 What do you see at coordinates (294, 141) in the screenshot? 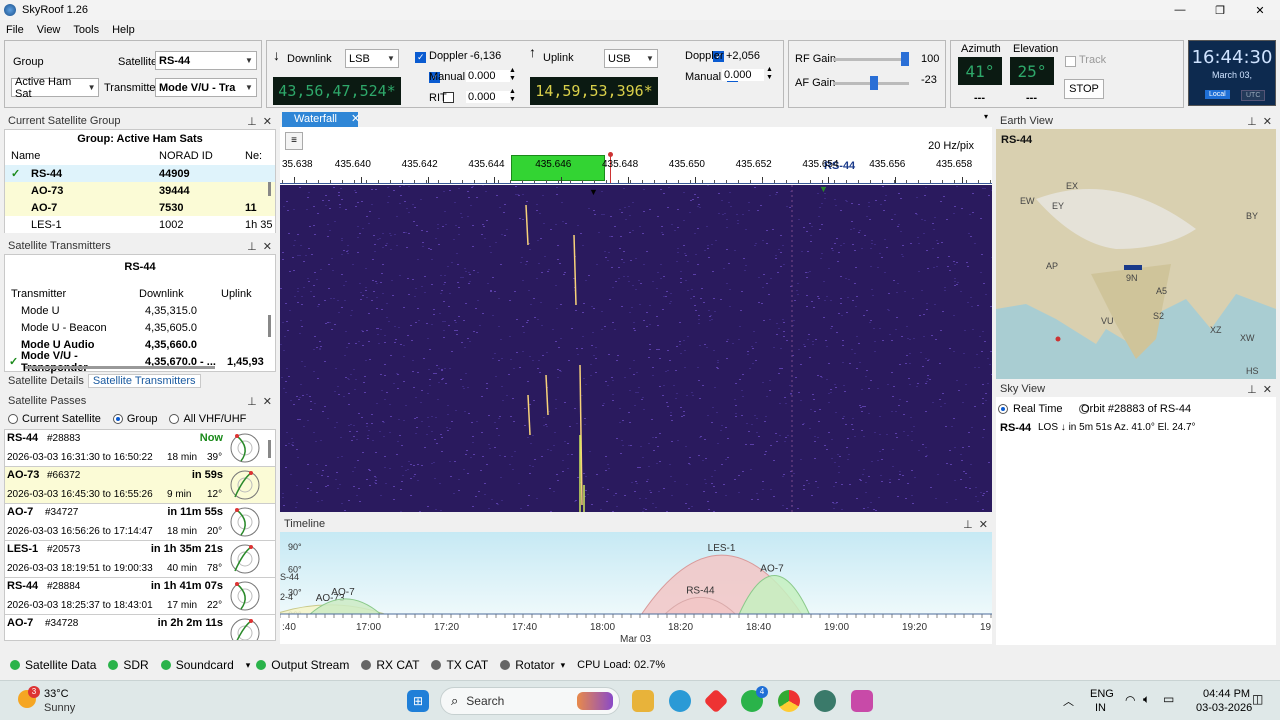
I see `settings-icon: ≡` at bounding box center [294, 141].